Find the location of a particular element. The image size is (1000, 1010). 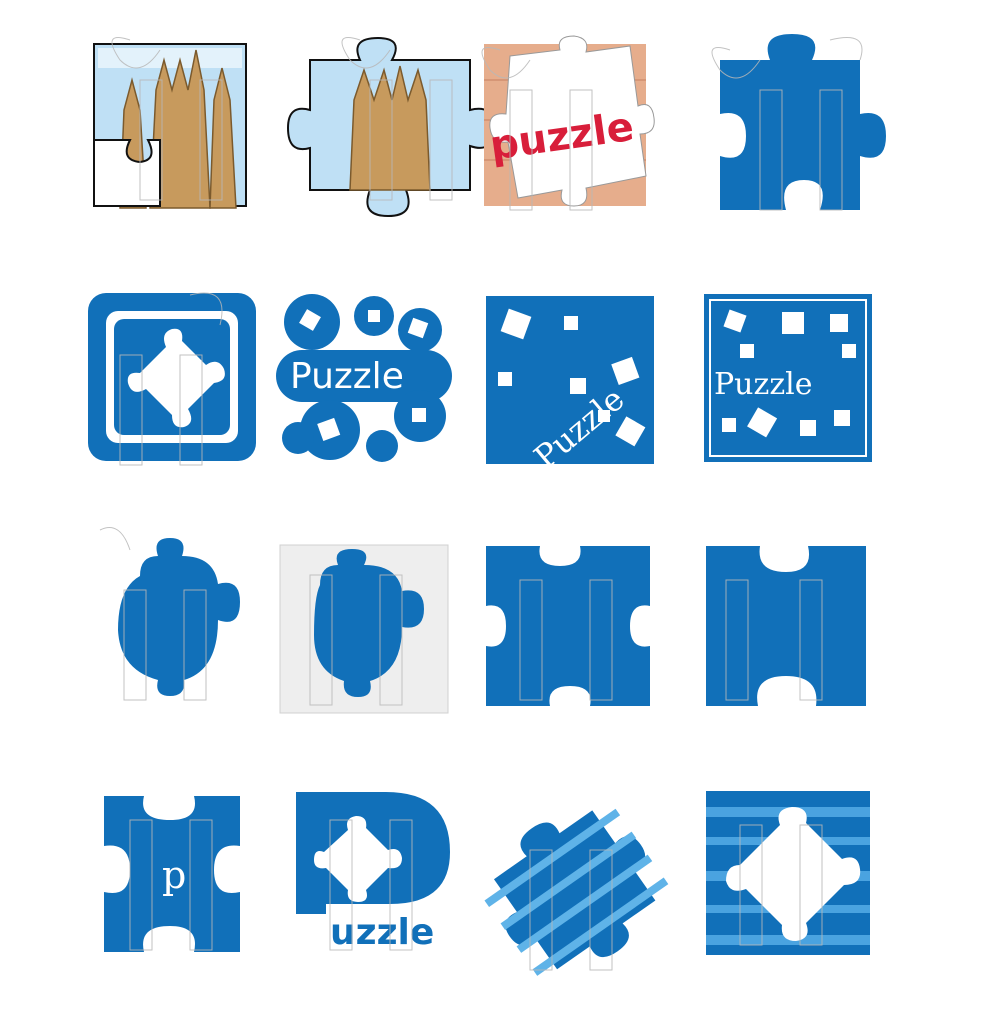

jigsaw-p-logo-icon: uzzle is located at coordinates (400, 890).